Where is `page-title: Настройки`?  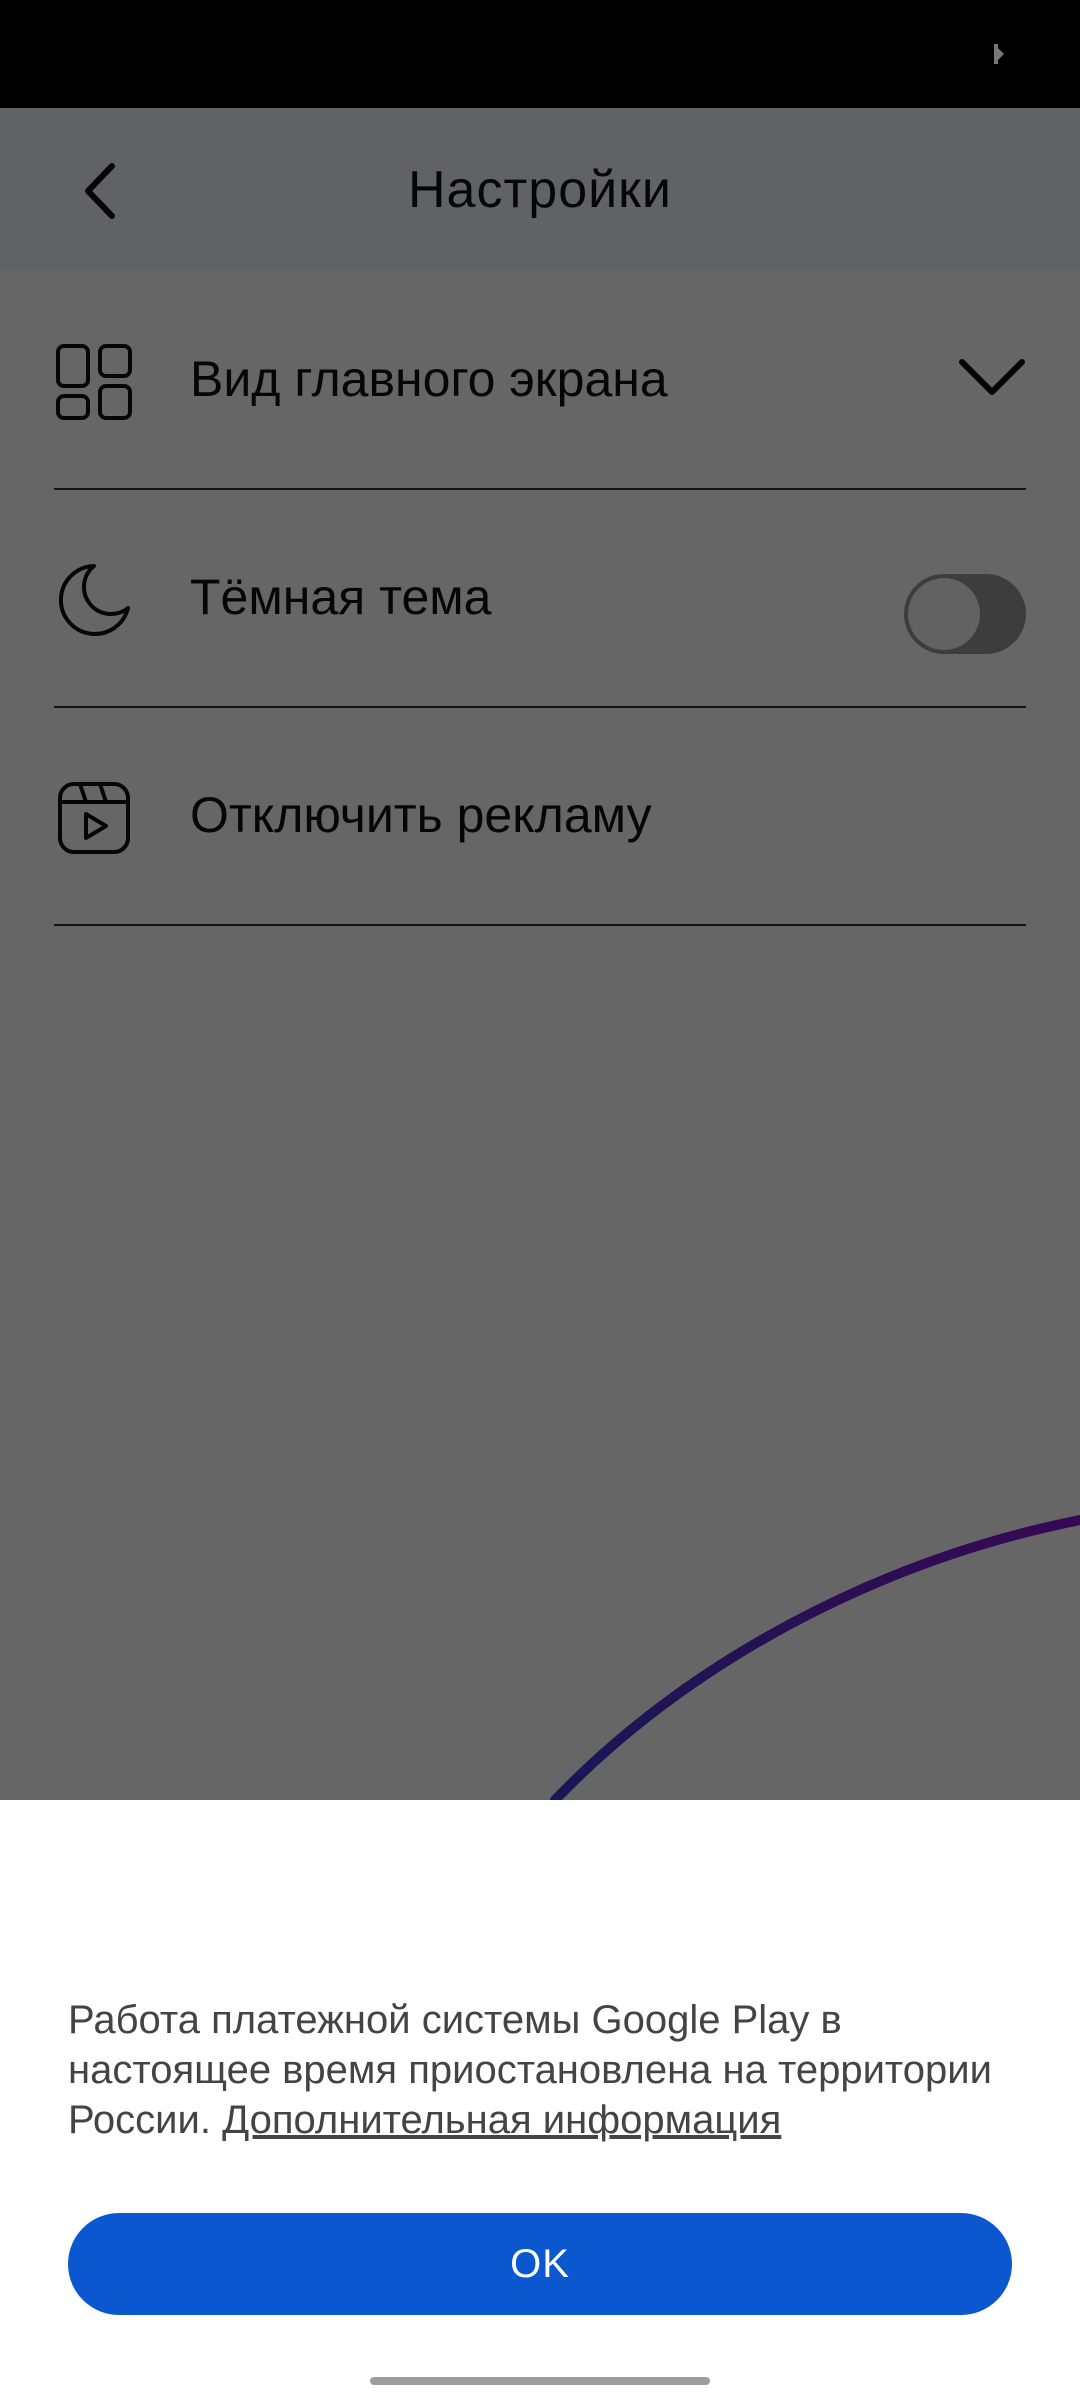 page-title: Настройки is located at coordinates (540, 190).